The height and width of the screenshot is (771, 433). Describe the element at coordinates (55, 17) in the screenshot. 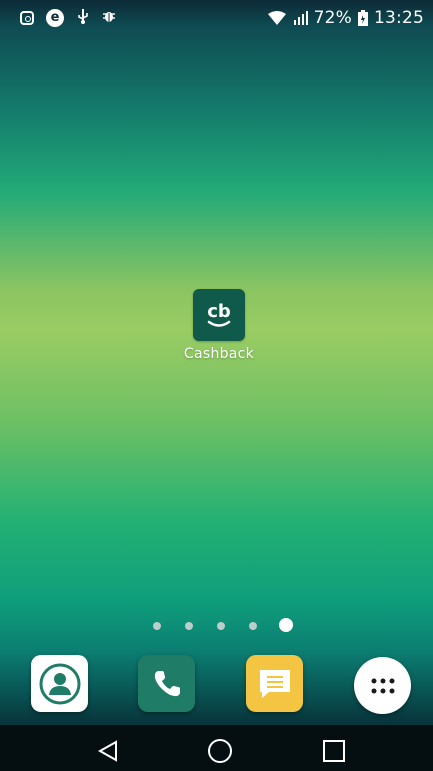

I see `e-icon: e` at that location.